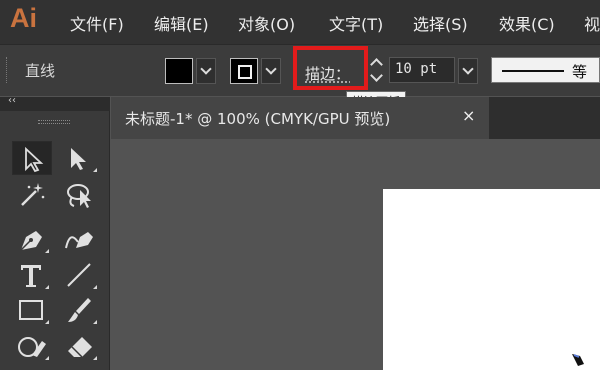 The height and width of the screenshot is (370, 600). I want to click on menu-view: 视, so click(592, 23).